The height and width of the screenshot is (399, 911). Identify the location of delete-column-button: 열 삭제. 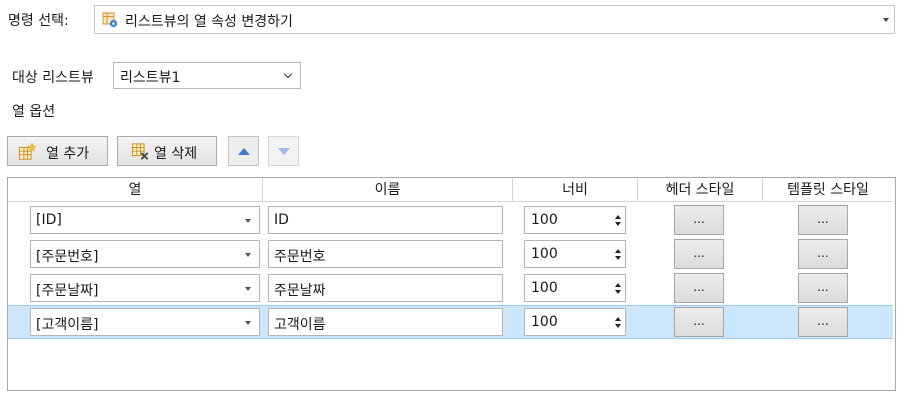
(167, 151).